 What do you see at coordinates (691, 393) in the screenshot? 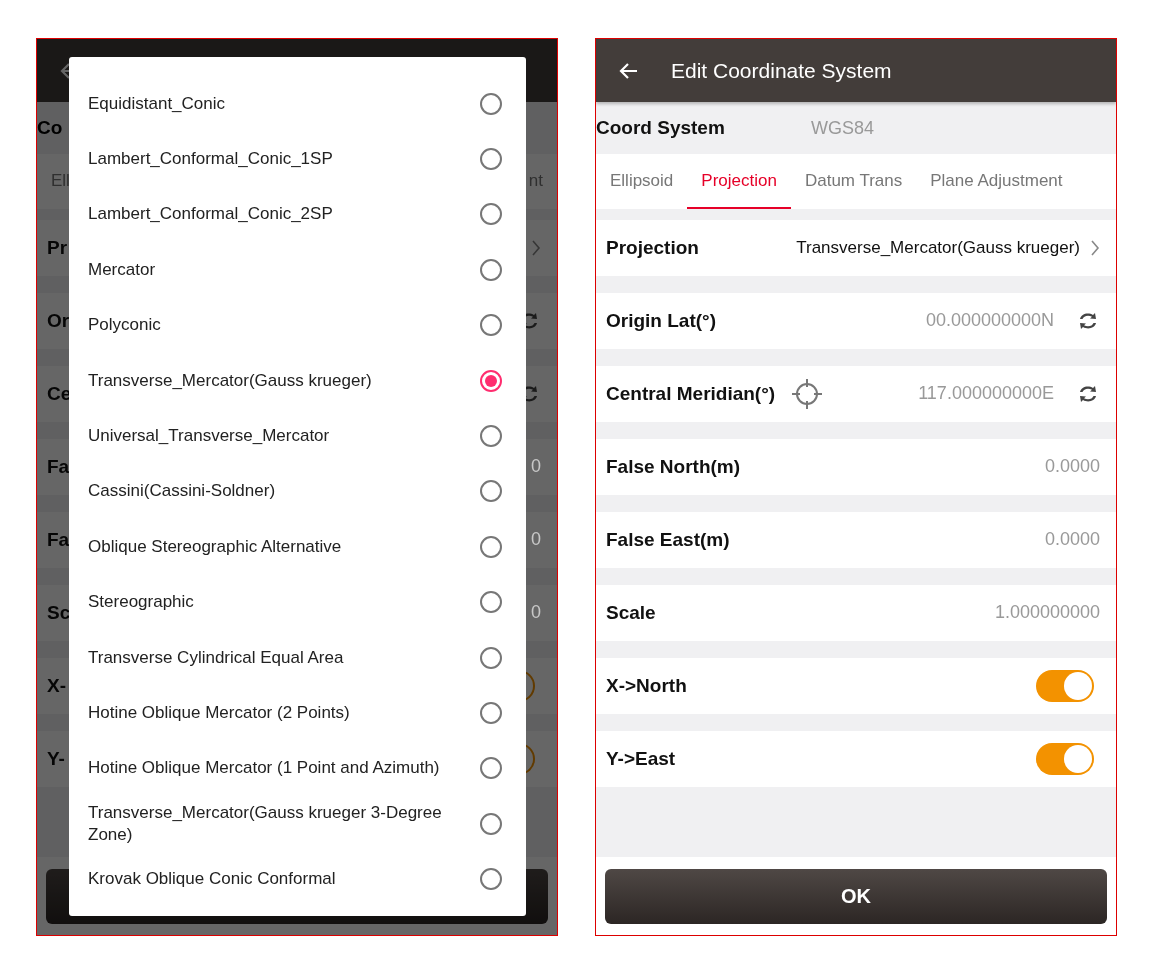
I see `setting-label: Central Meridian(°)` at bounding box center [691, 393].